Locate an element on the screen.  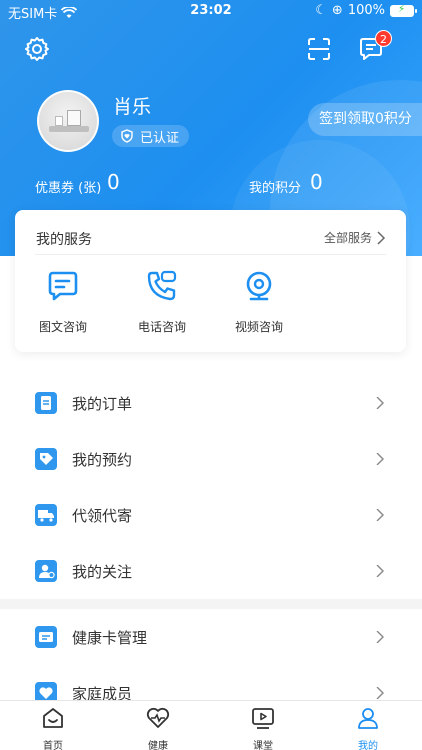
all-services-link: 全部服务 is located at coordinates (355, 237).